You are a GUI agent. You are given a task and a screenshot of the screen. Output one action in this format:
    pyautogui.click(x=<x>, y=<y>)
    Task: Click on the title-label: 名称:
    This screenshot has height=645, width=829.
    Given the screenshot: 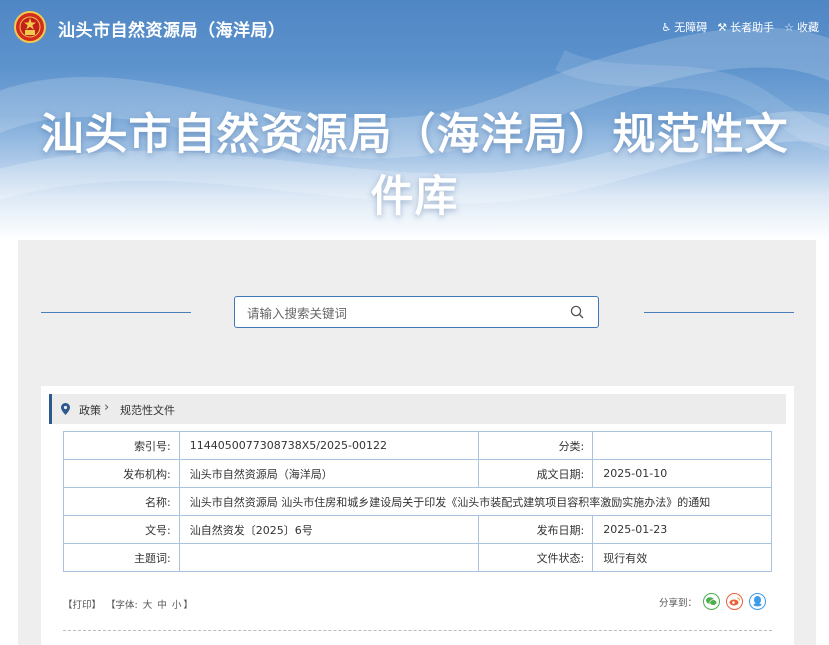 What is the action you would take?
    pyautogui.click(x=121, y=501)
    